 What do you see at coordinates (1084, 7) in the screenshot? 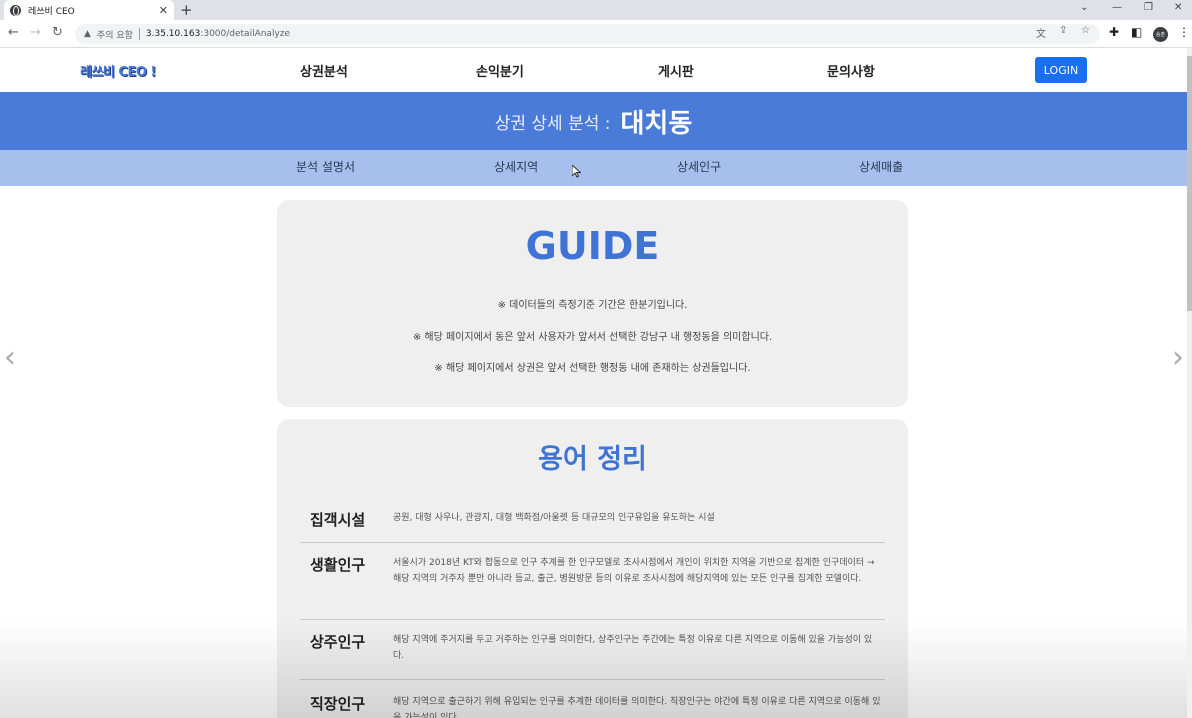
I see `tab-search-icon: ⌄` at bounding box center [1084, 7].